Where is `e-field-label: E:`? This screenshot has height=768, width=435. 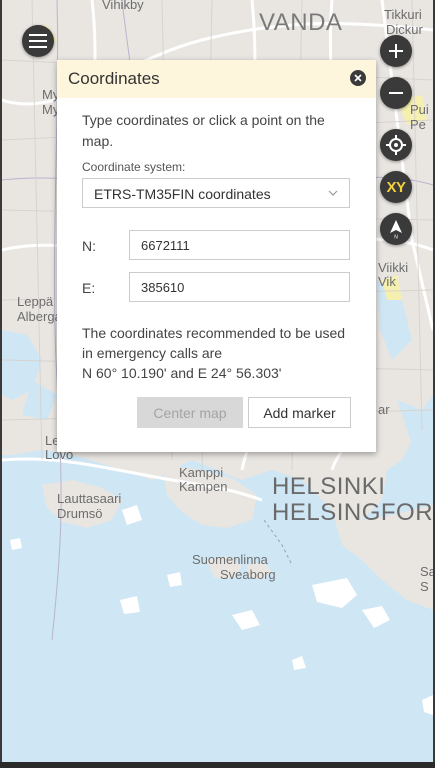 e-field-label: E: is located at coordinates (89, 288).